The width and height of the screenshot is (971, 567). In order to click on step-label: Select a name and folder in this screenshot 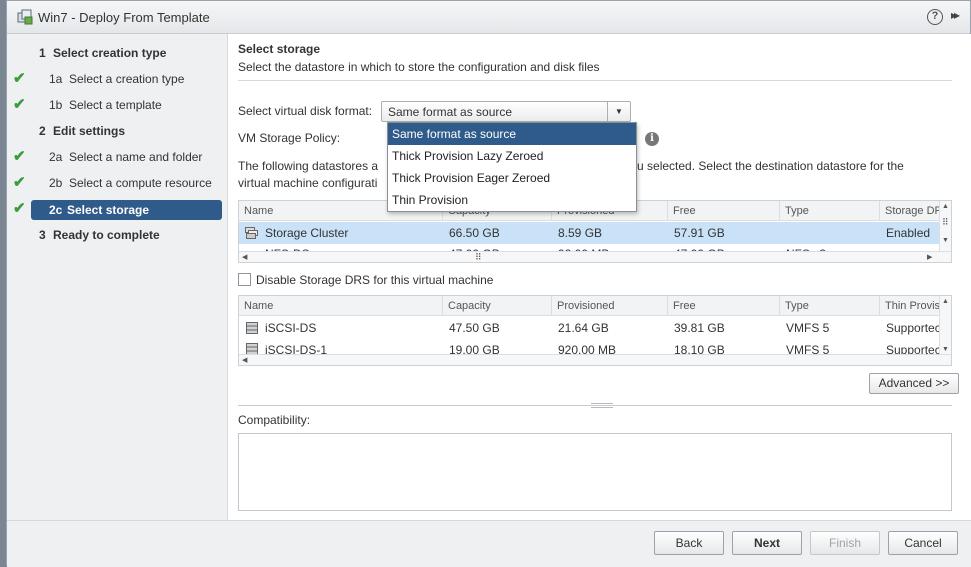, I will do `click(136, 157)`.